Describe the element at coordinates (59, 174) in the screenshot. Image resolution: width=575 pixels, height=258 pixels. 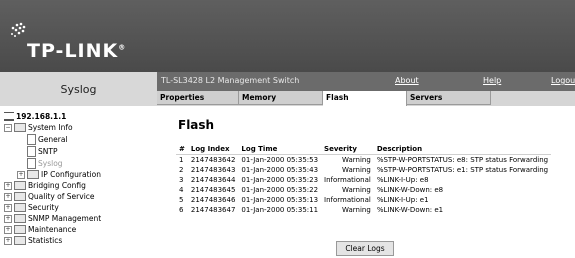
I see `tree-item-ip-configuration: + IP Configuration` at that location.